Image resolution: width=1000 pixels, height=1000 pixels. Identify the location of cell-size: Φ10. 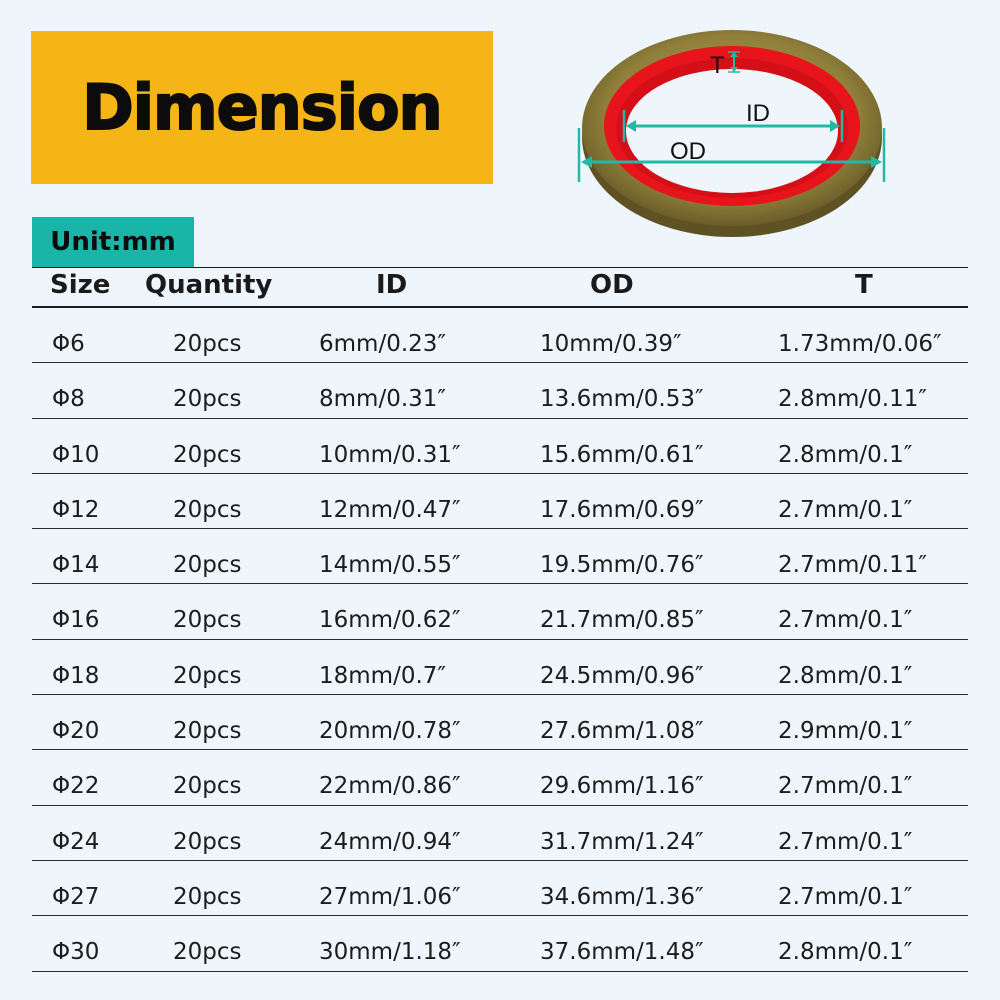
(76, 454).